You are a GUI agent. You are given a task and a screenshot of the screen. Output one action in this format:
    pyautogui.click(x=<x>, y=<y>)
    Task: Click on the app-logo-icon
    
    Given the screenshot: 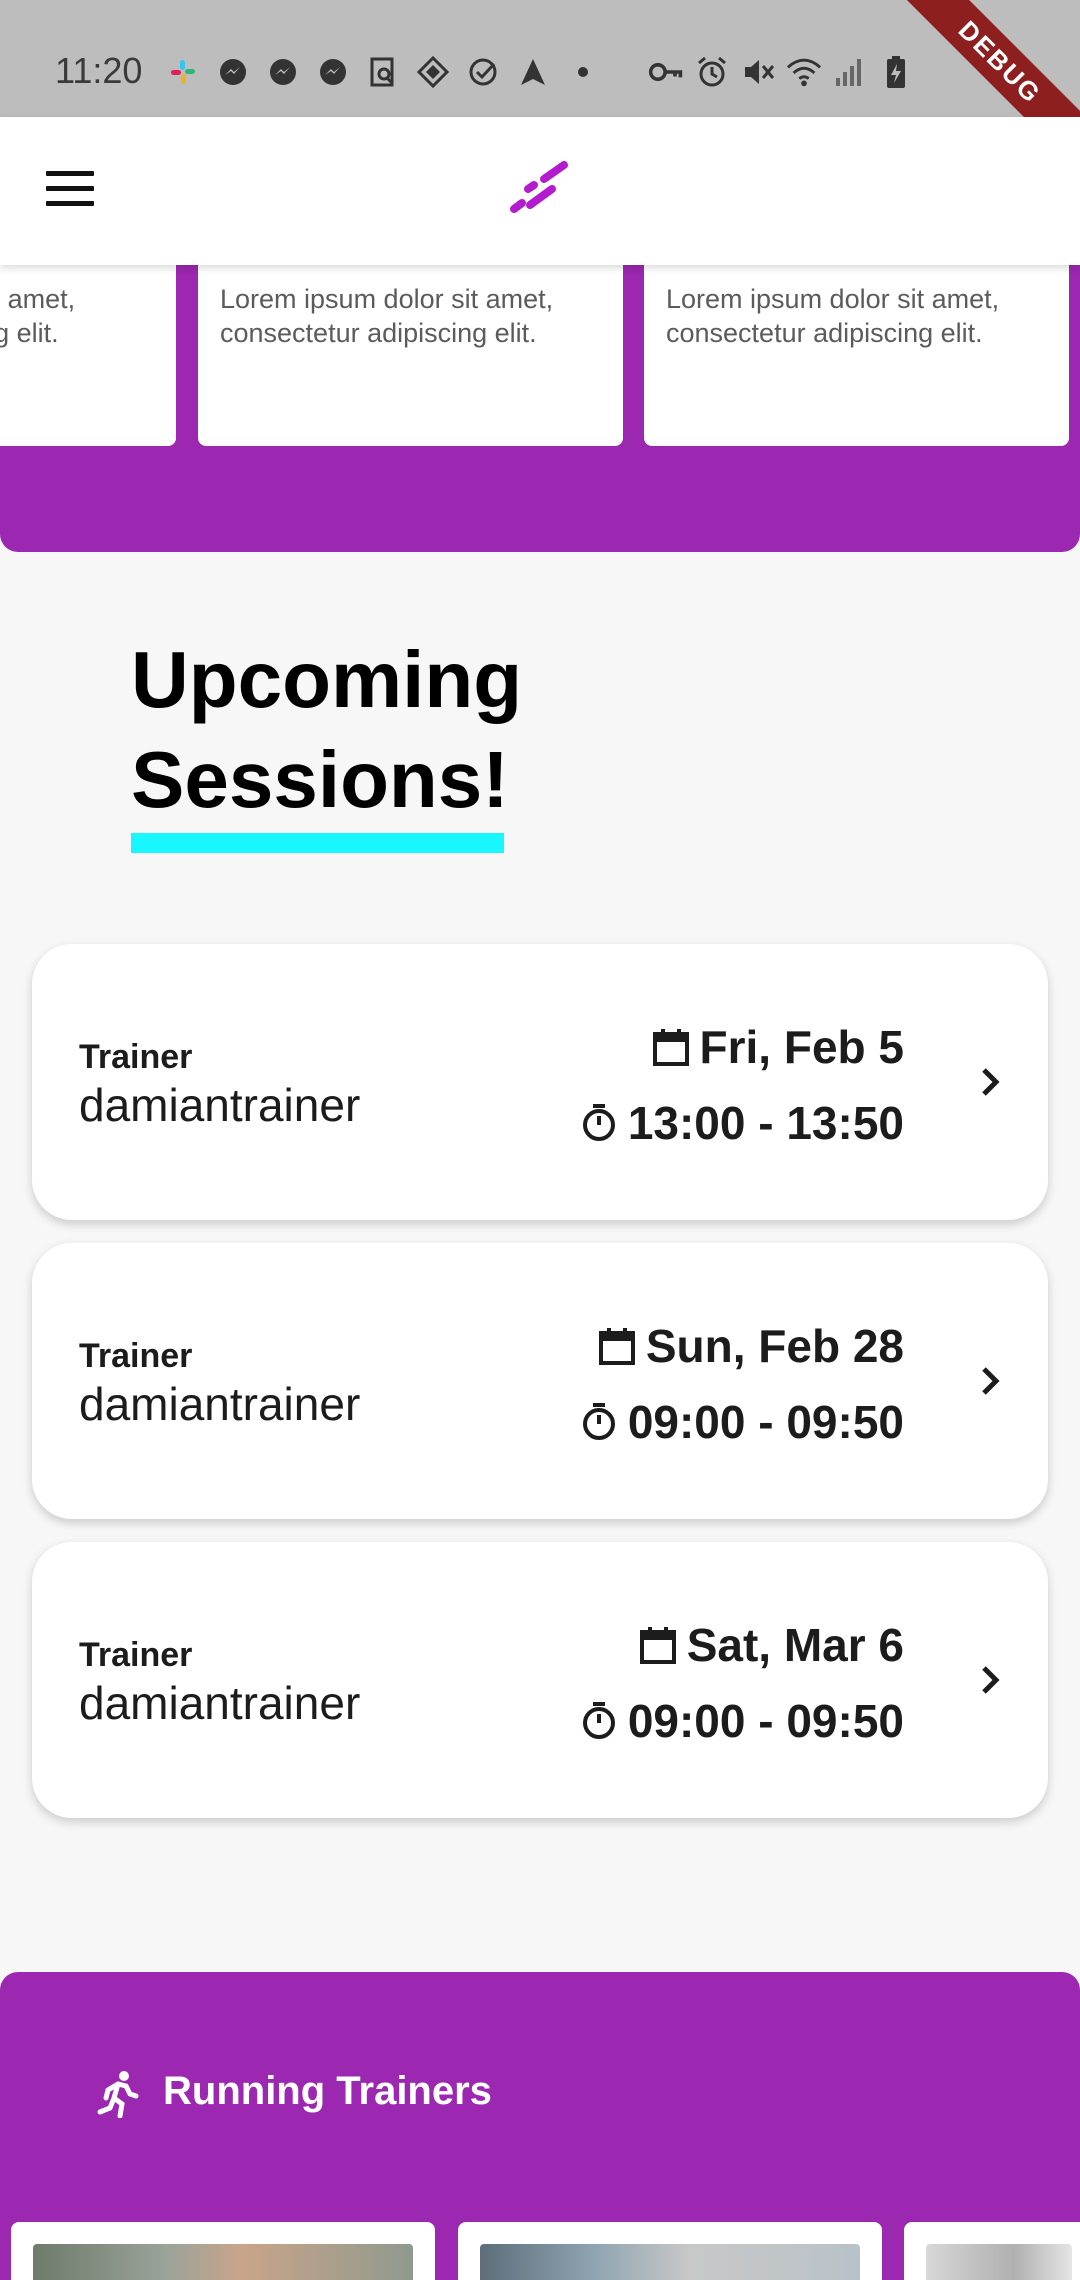 What is the action you would take?
    pyautogui.click(x=539, y=187)
    